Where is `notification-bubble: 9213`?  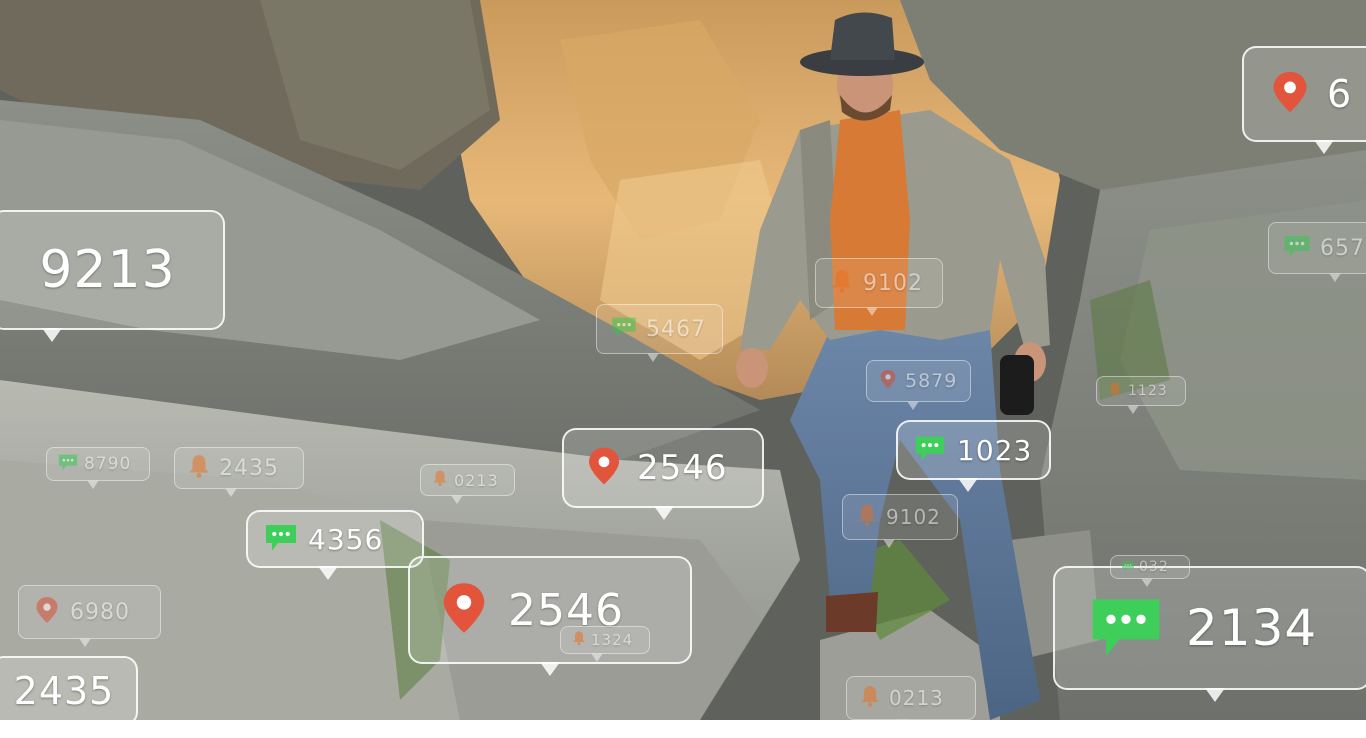 notification-bubble: 9213 is located at coordinates (112, 276).